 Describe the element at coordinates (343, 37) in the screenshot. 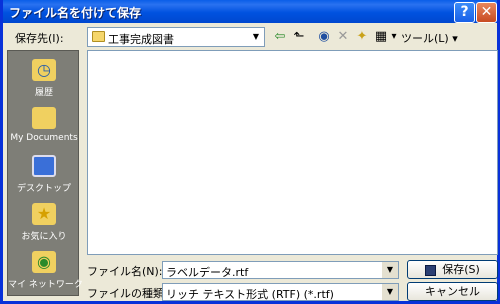

I see `delete-icon: ✕` at that location.